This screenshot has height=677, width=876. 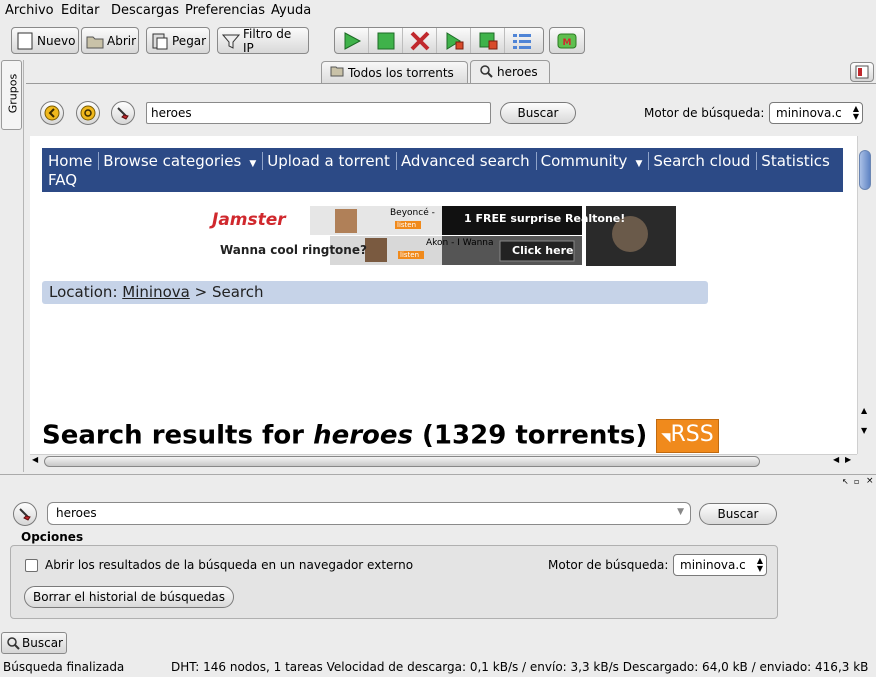 I want to click on start-all-button, so click(x=454, y=40).